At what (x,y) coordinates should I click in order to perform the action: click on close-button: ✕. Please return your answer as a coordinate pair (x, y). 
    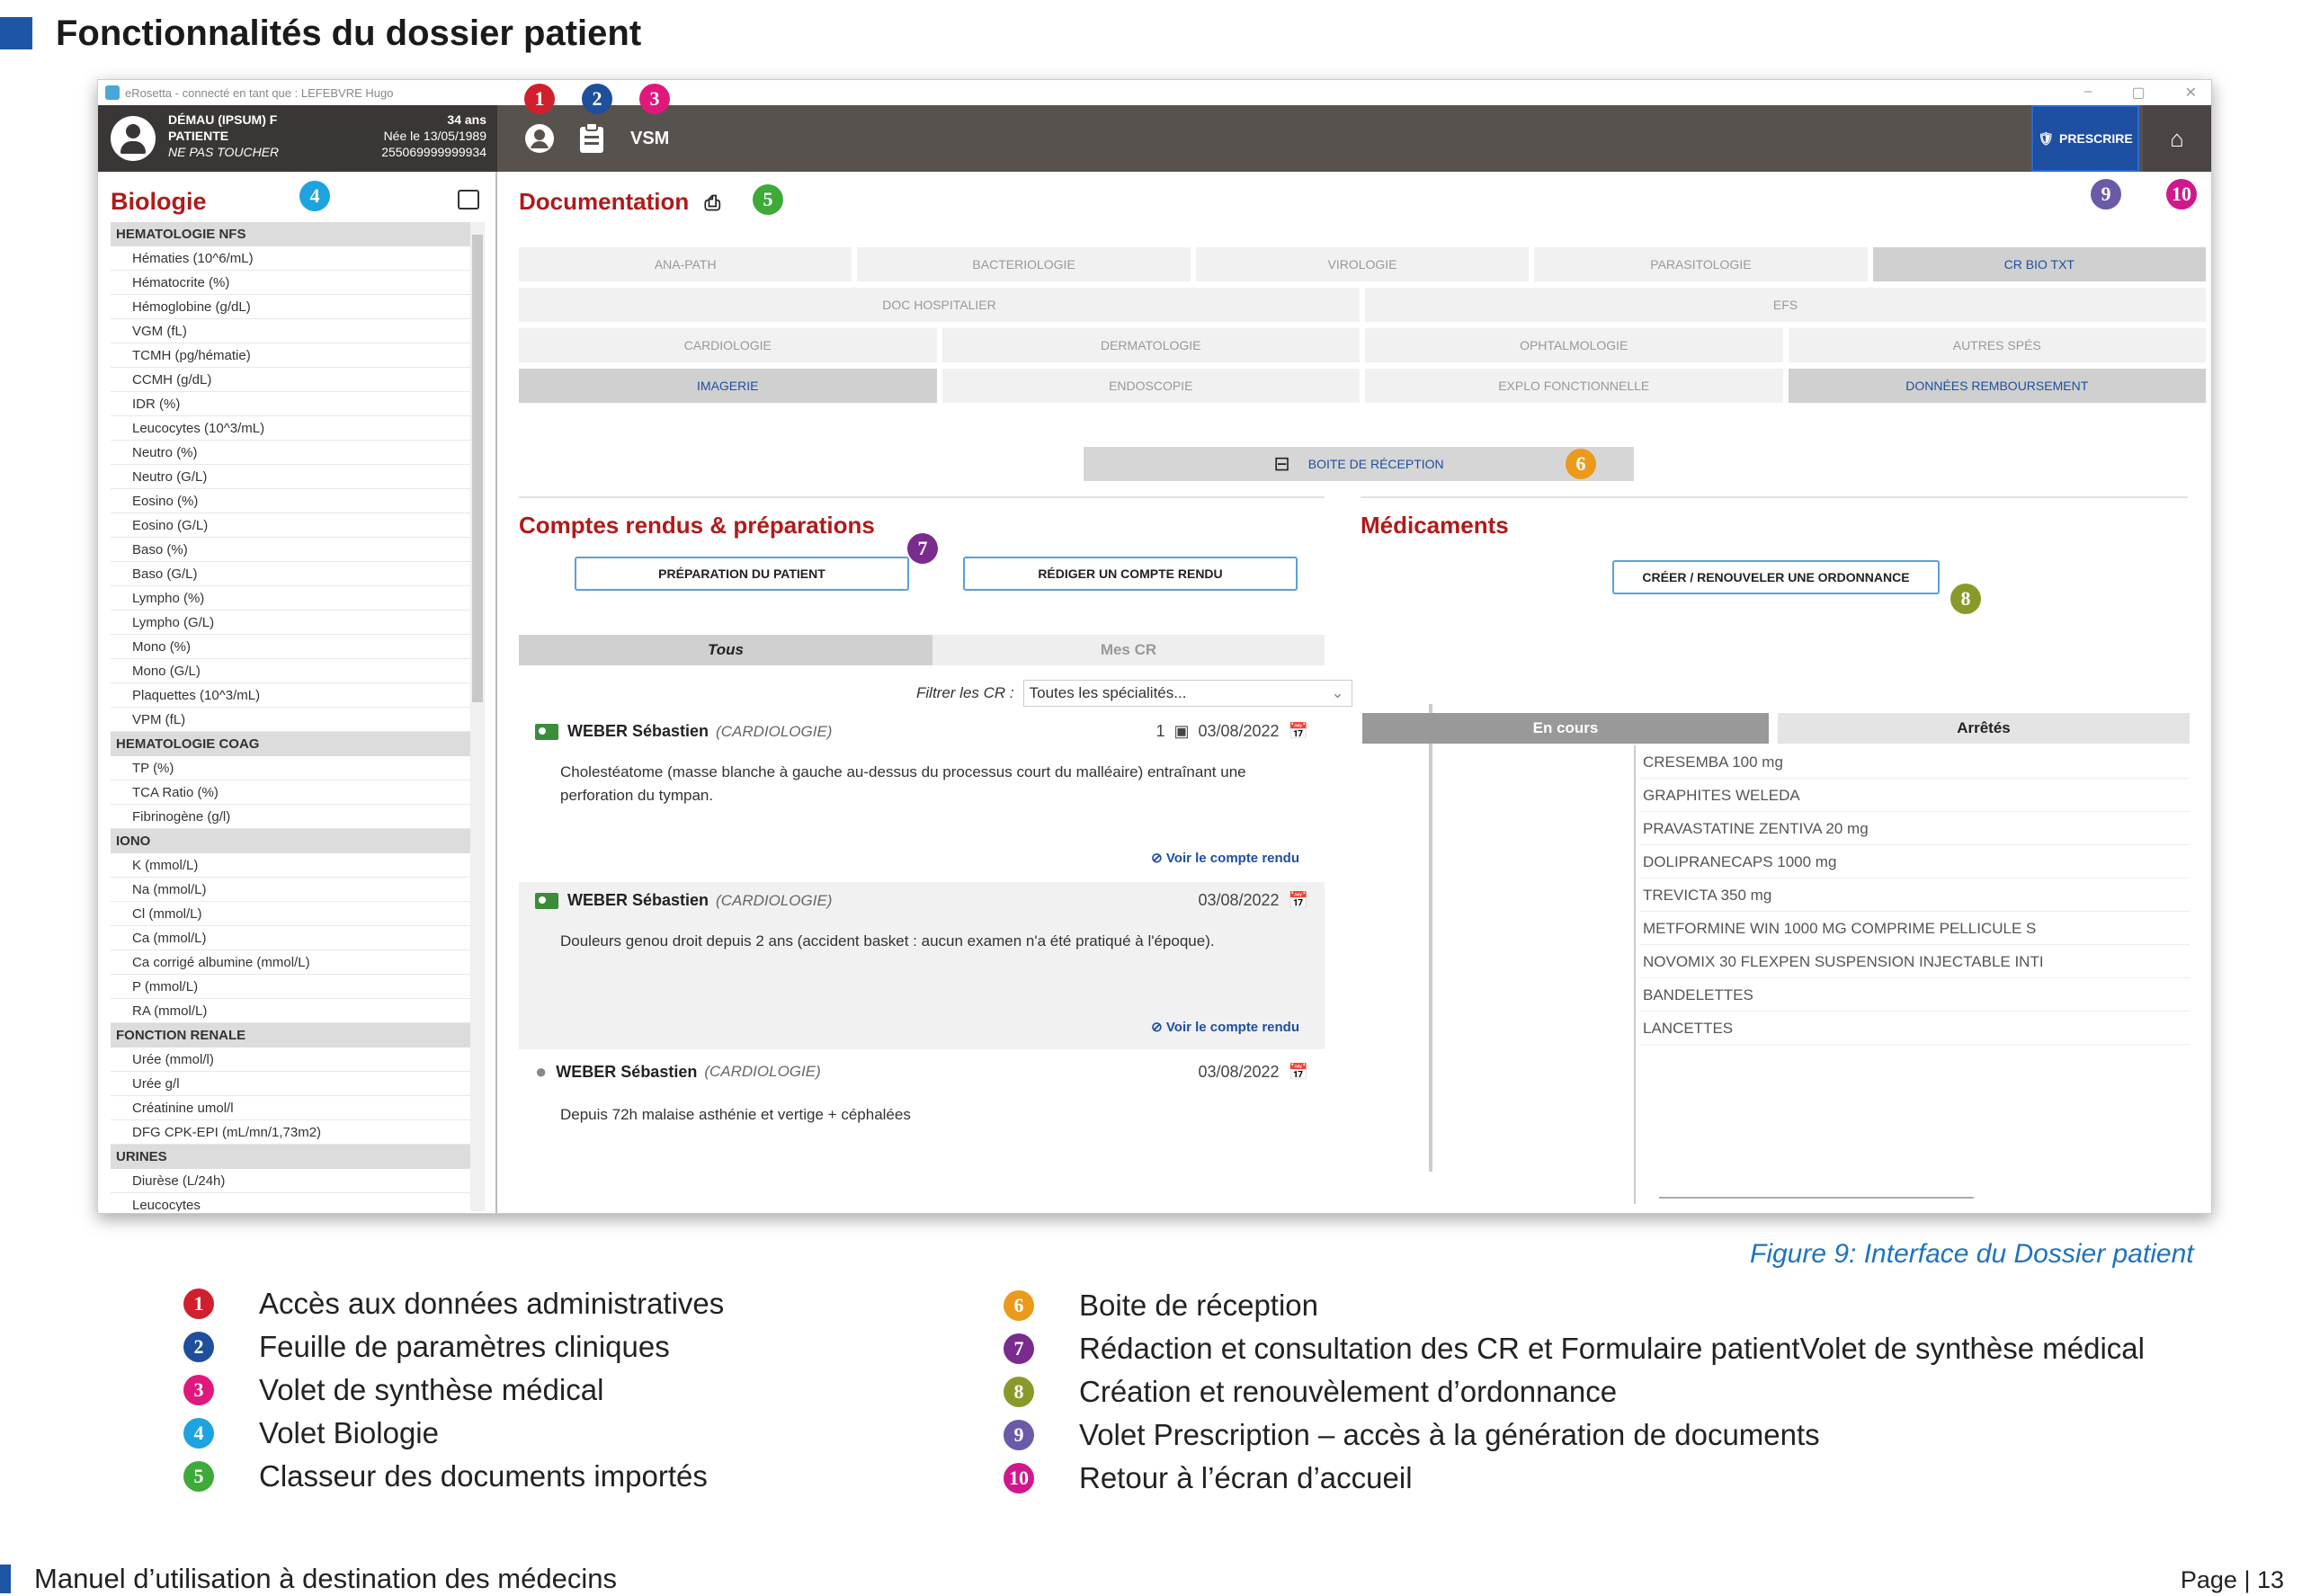
    Looking at the image, I should click on (2191, 93).